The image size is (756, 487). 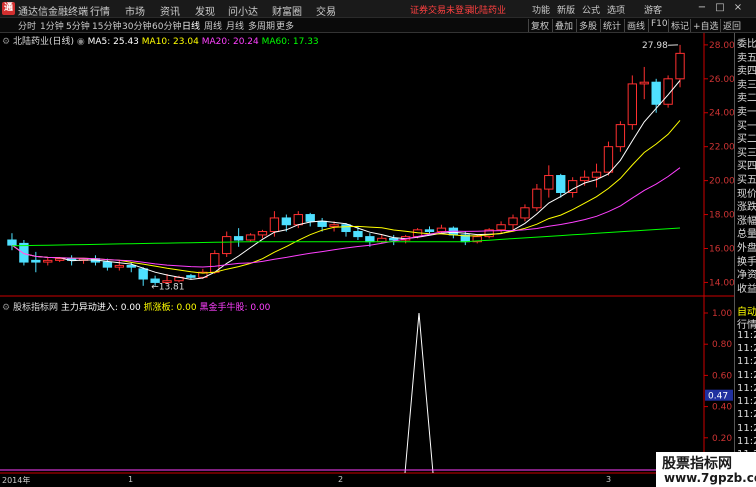 What do you see at coordinates (106, 25) in the screenshot?
I see `period-15min: 15分钟` at bounding box center [106, 25].